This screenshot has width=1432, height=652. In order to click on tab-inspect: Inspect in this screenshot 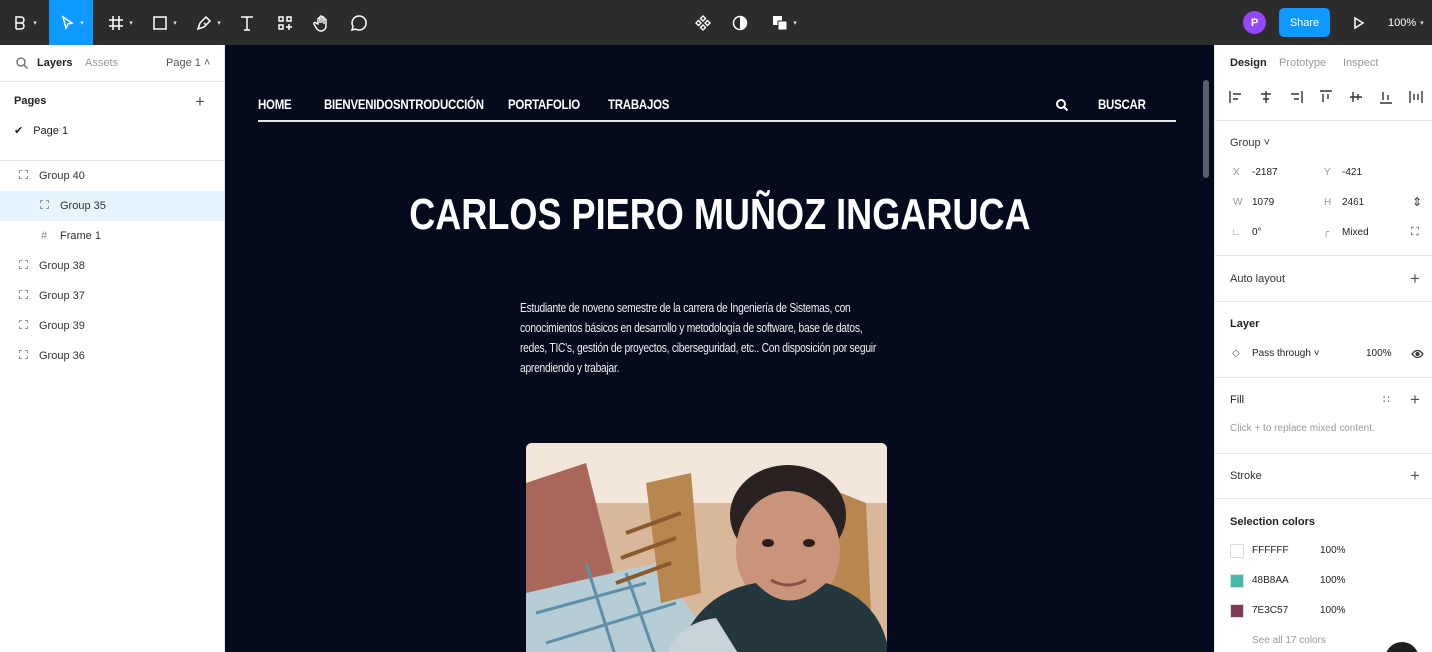, I will do `click(1360, 63)`.